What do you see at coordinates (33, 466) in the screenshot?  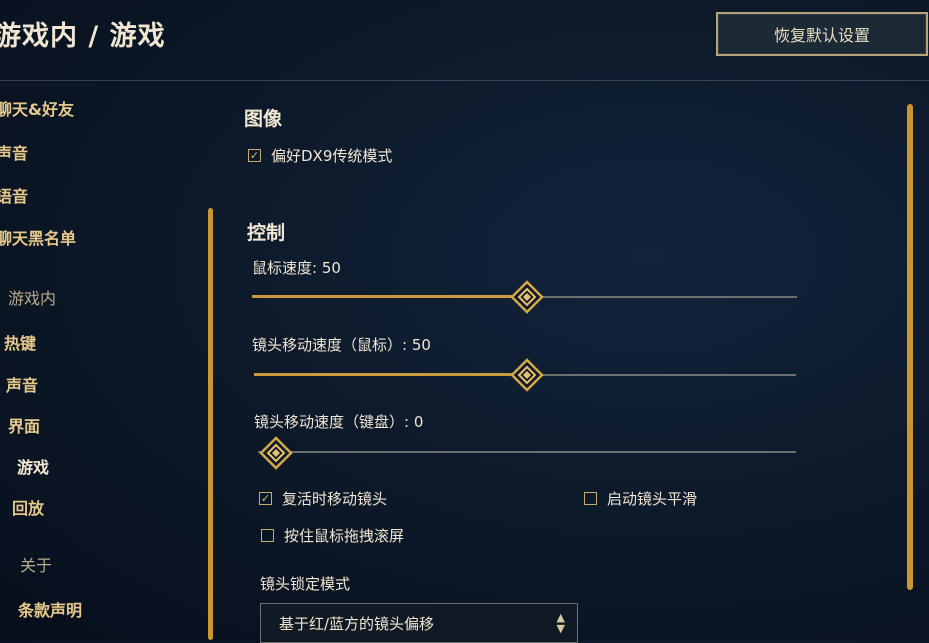 I see `sidebar-item-game: 游戏` at bounding box center [33, 466].